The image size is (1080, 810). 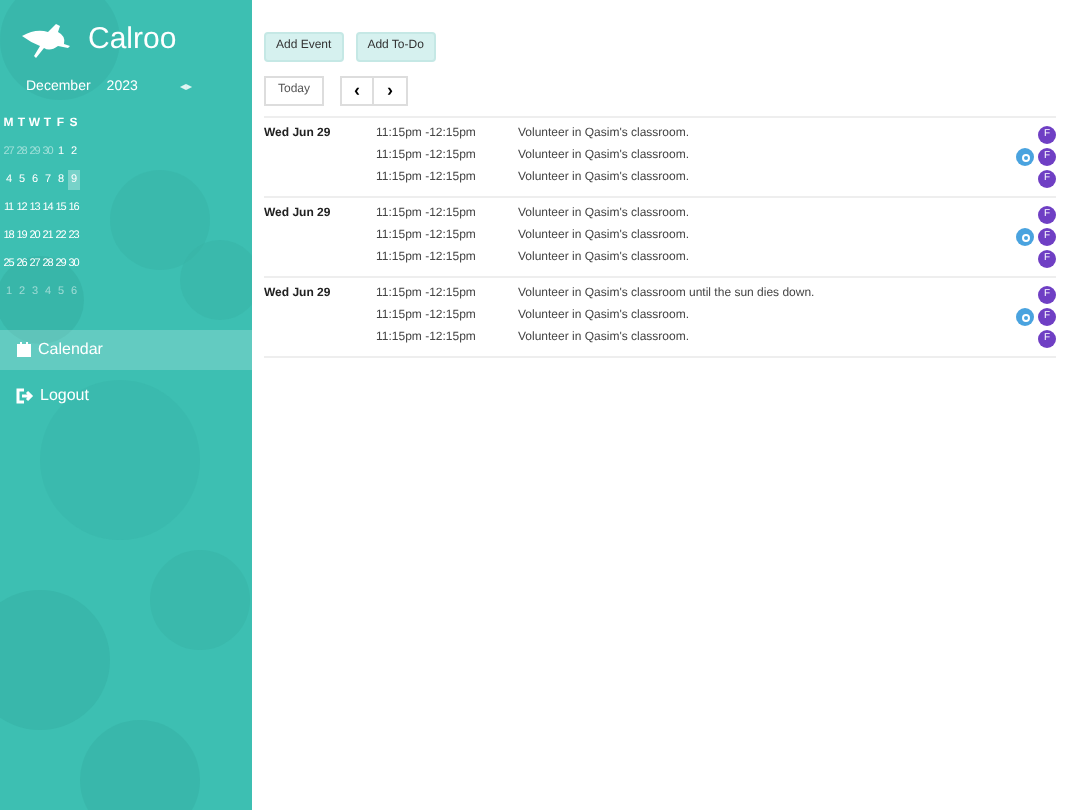 I want to click on app-title: Calroo, so click(x=132, y=39).